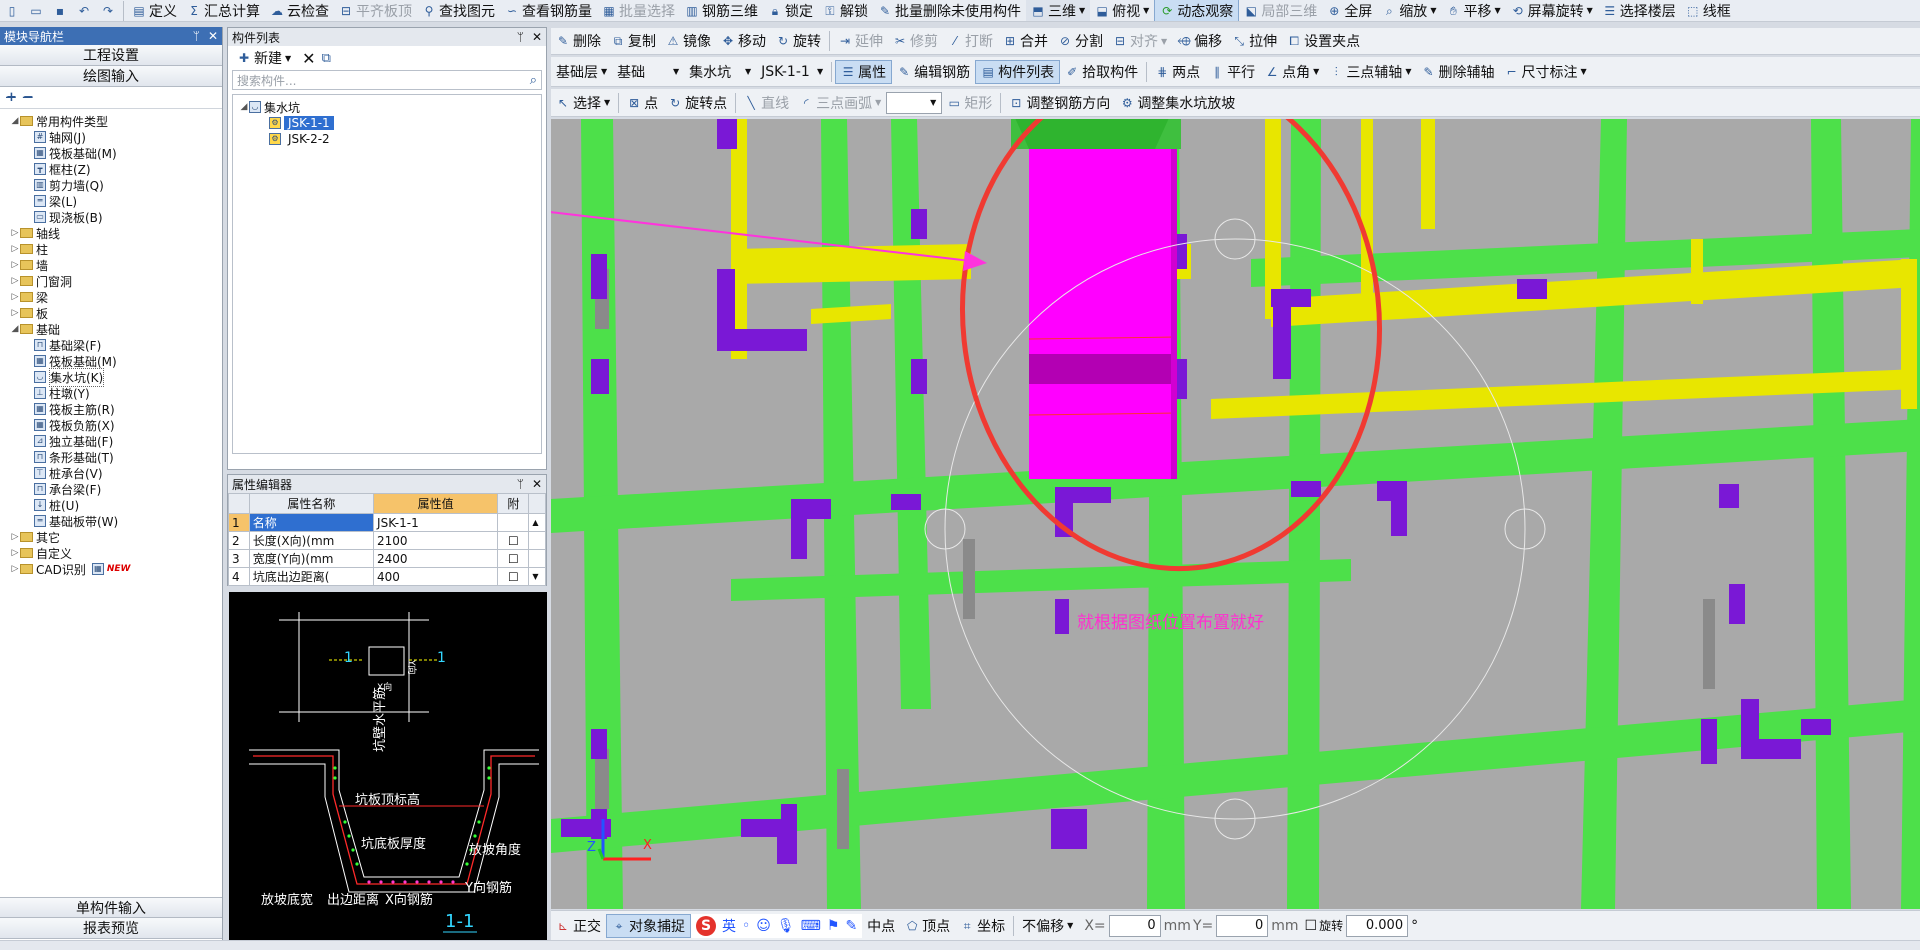 This screenshot has width=1920, height=950. Describe the element at coordinates (1134, 925) in the screenshot. I see `x-coord-input: 0` at that location.